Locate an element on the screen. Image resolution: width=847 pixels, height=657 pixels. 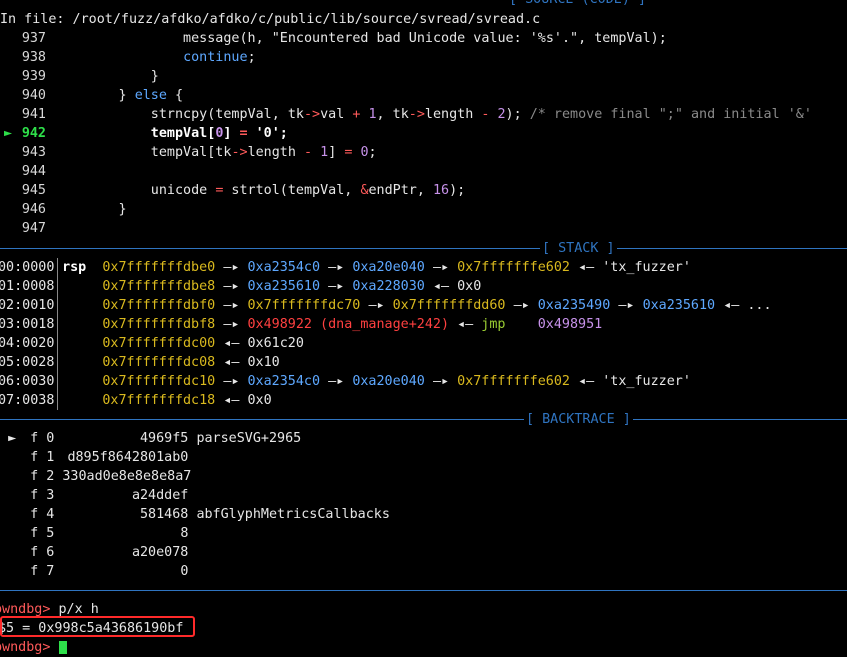
stack-address: 0x7fffffffdbf0 is located at coordinates (159, 305).